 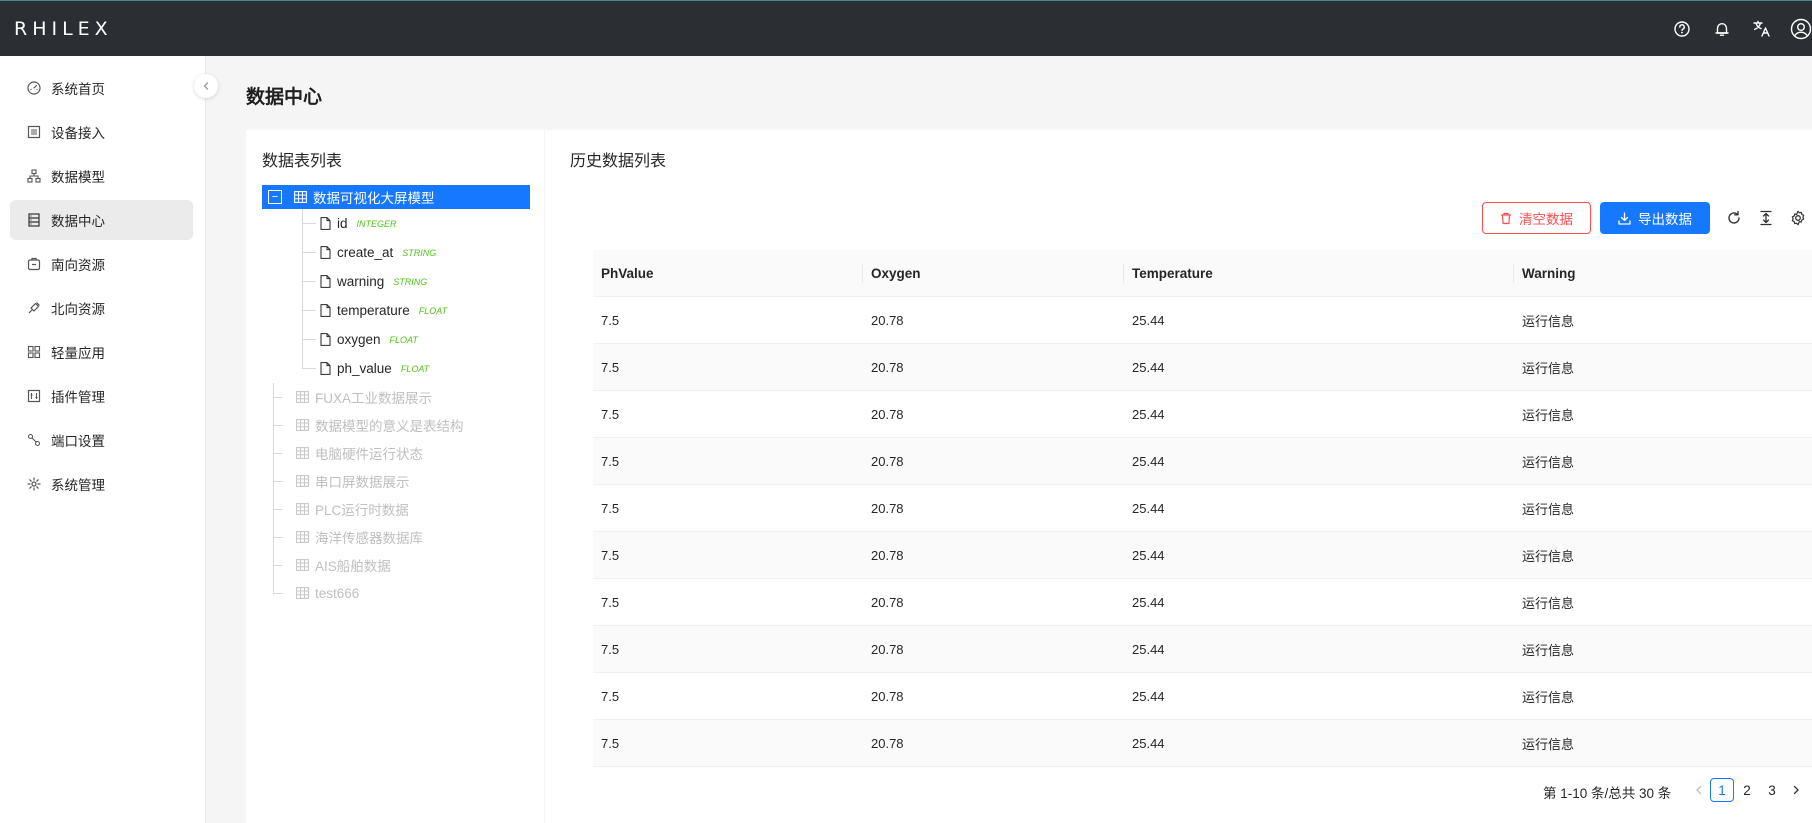 What do you see at coordinates (1797, 29) in the screenshot?
I see `user-icon` at bounding box center [1797, 29].